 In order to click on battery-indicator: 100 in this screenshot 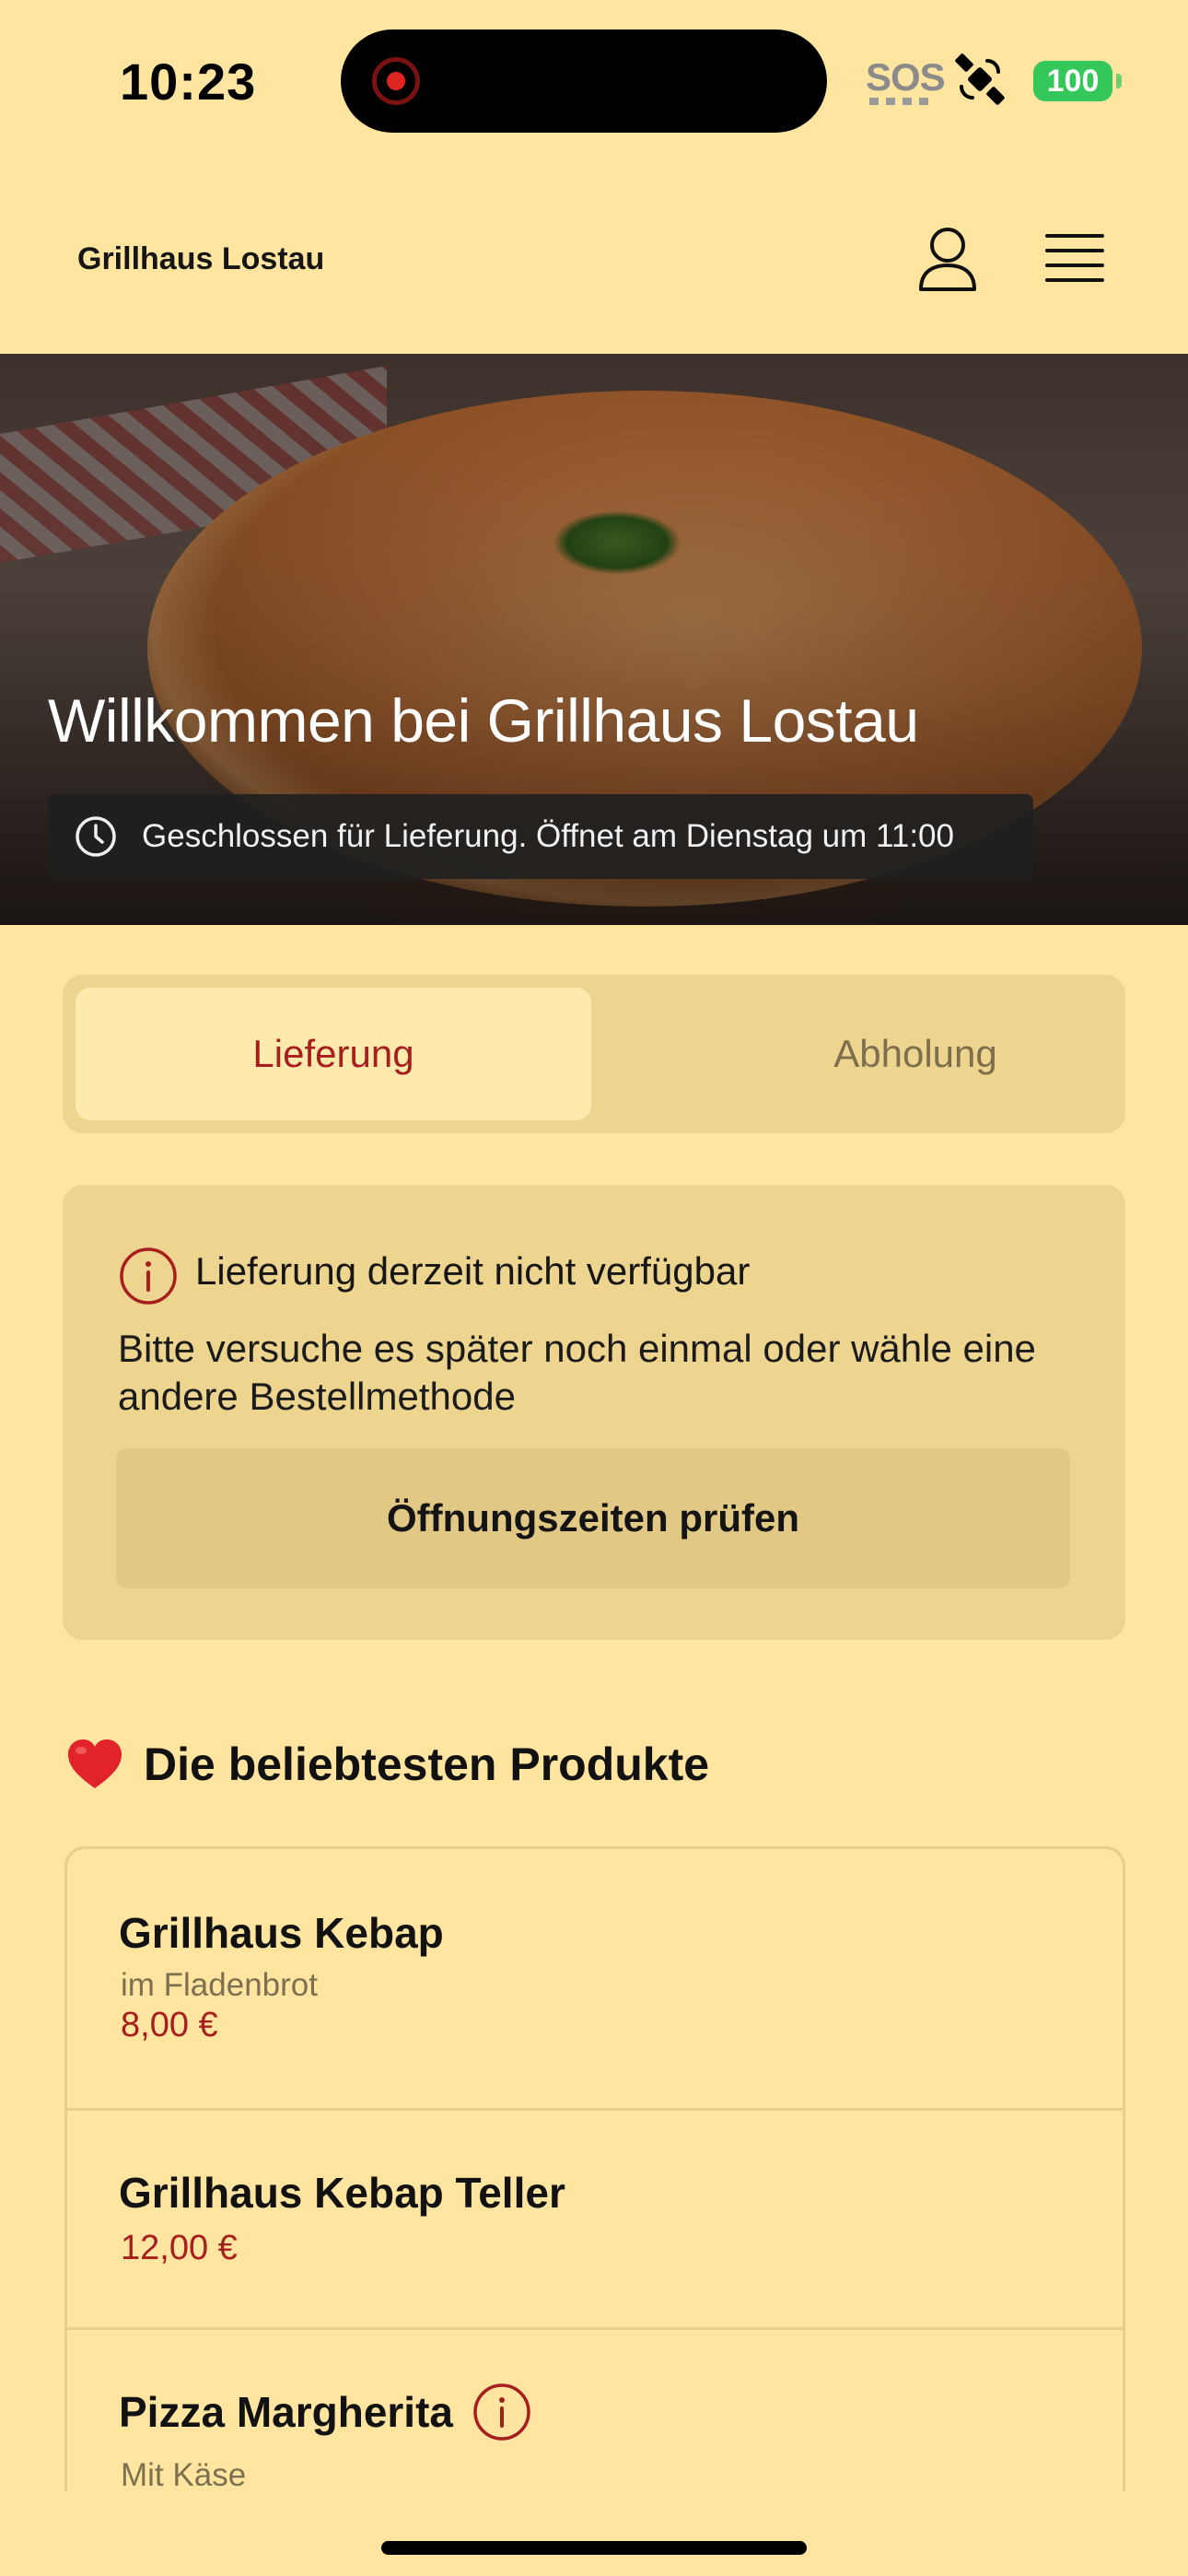, I will do `click(1072, 81)`.